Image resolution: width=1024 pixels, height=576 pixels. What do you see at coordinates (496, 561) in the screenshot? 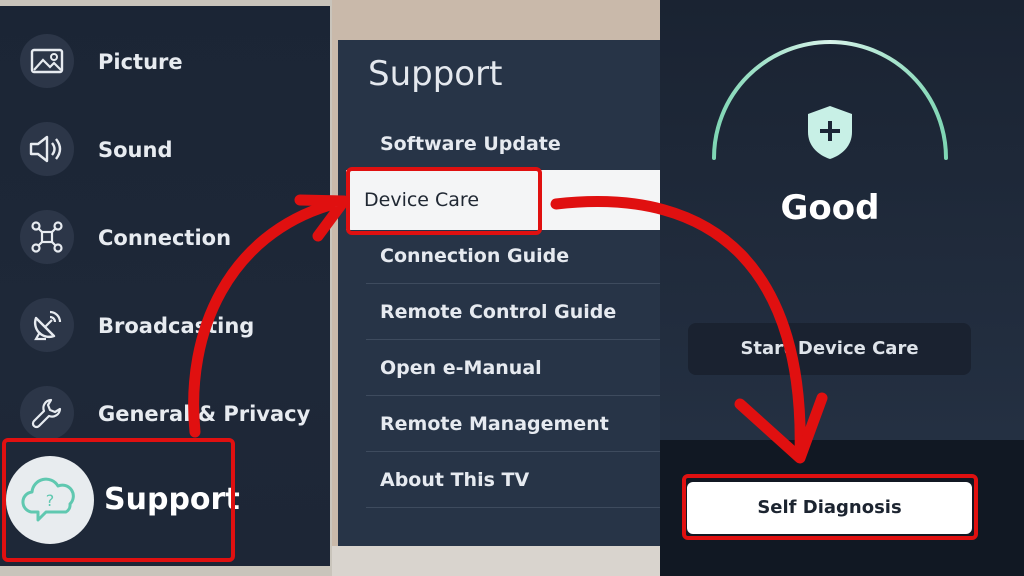
I see `wall-background` at bounding box center [496, 561].